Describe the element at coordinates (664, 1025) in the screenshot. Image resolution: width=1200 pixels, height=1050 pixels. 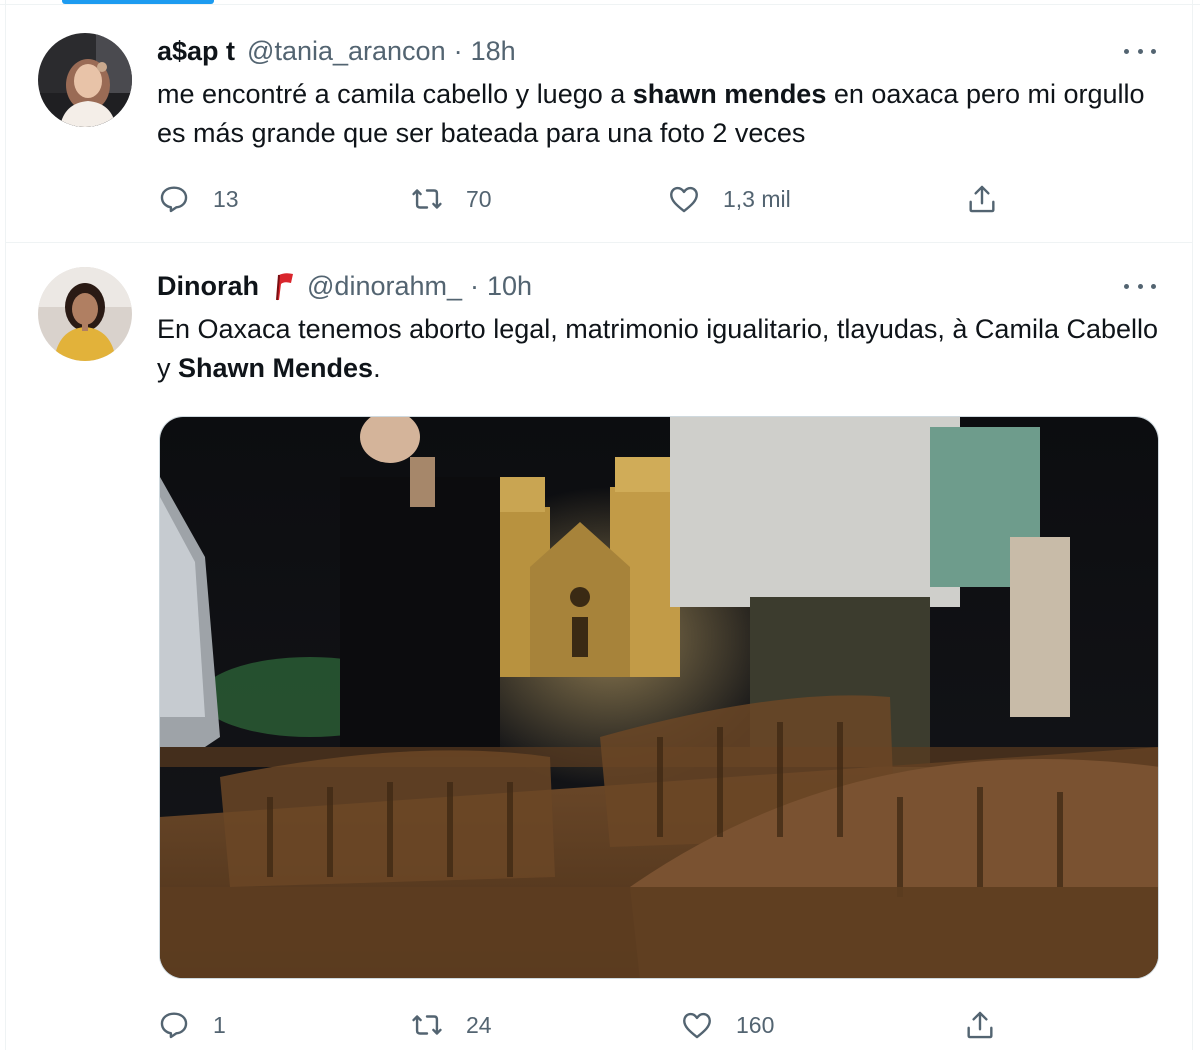
I see `tweet-actions: 1 24 160` at that location.